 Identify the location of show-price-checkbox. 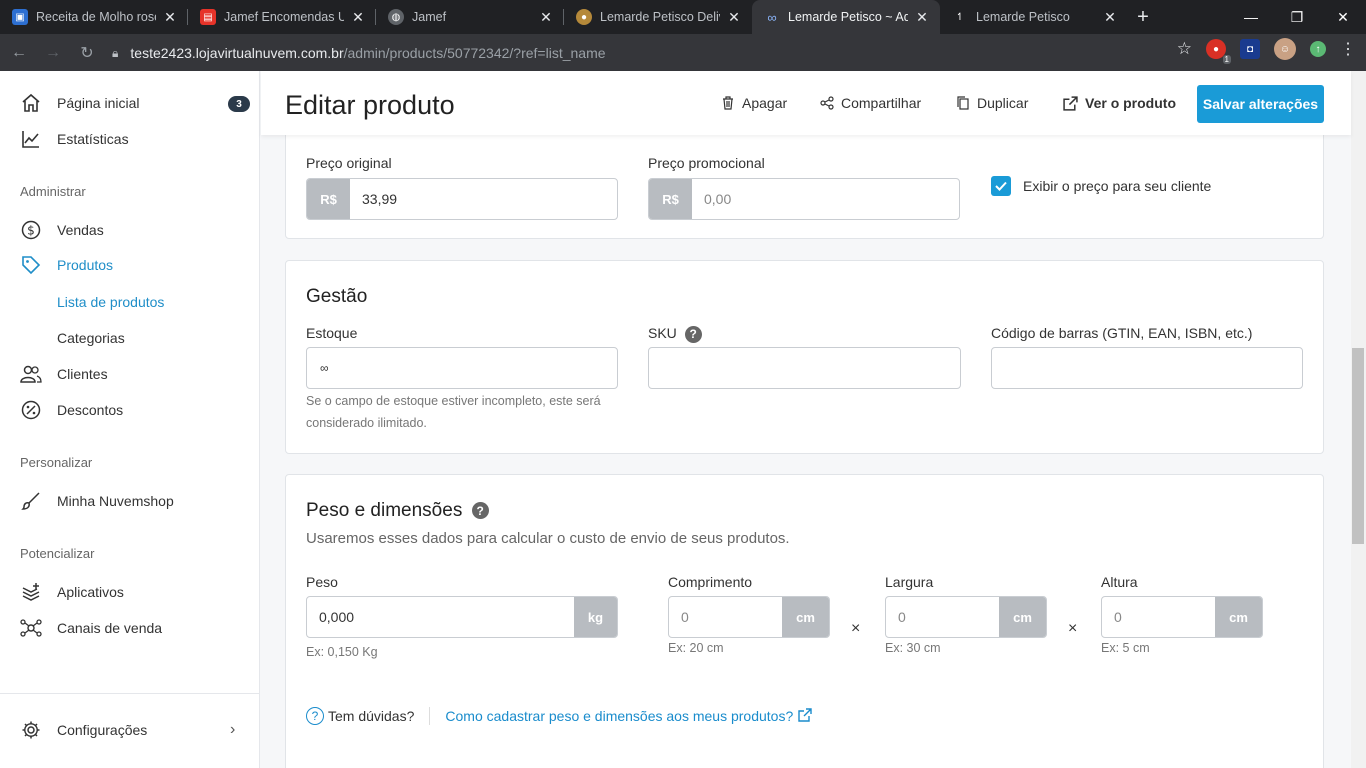
(1001, 186).